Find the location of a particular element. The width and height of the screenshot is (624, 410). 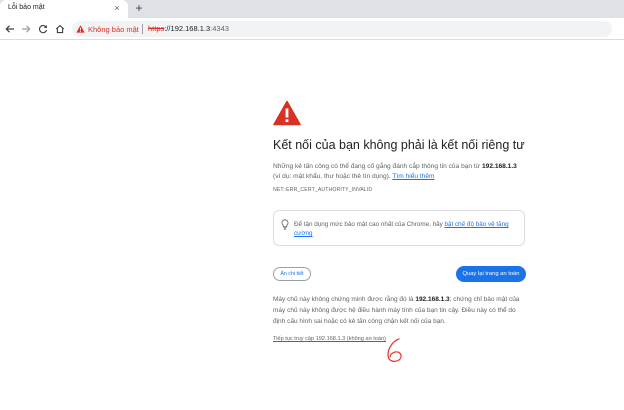

back-button is located at coordinates (10, 29).